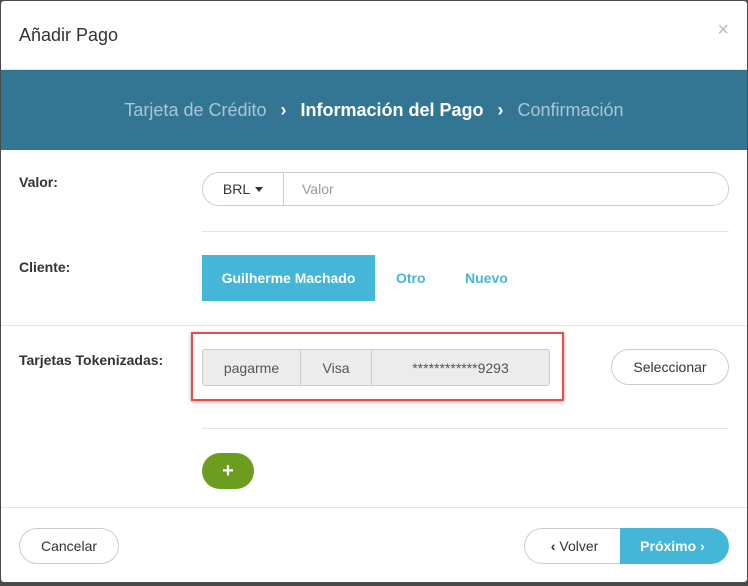  What do you see at coordinates (236, 189) in the screenshot?
I see `currency-value: BRL` at bounding box center [236, 189].